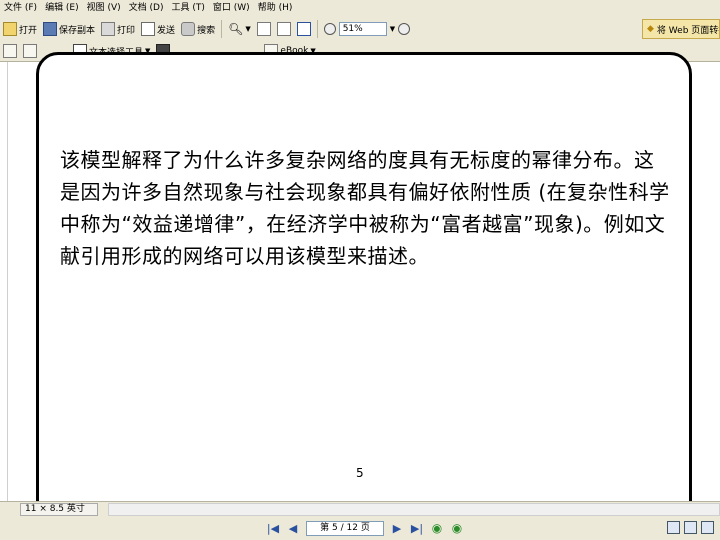  I want to click on back-view-icon: ◉, so click(437, 528).